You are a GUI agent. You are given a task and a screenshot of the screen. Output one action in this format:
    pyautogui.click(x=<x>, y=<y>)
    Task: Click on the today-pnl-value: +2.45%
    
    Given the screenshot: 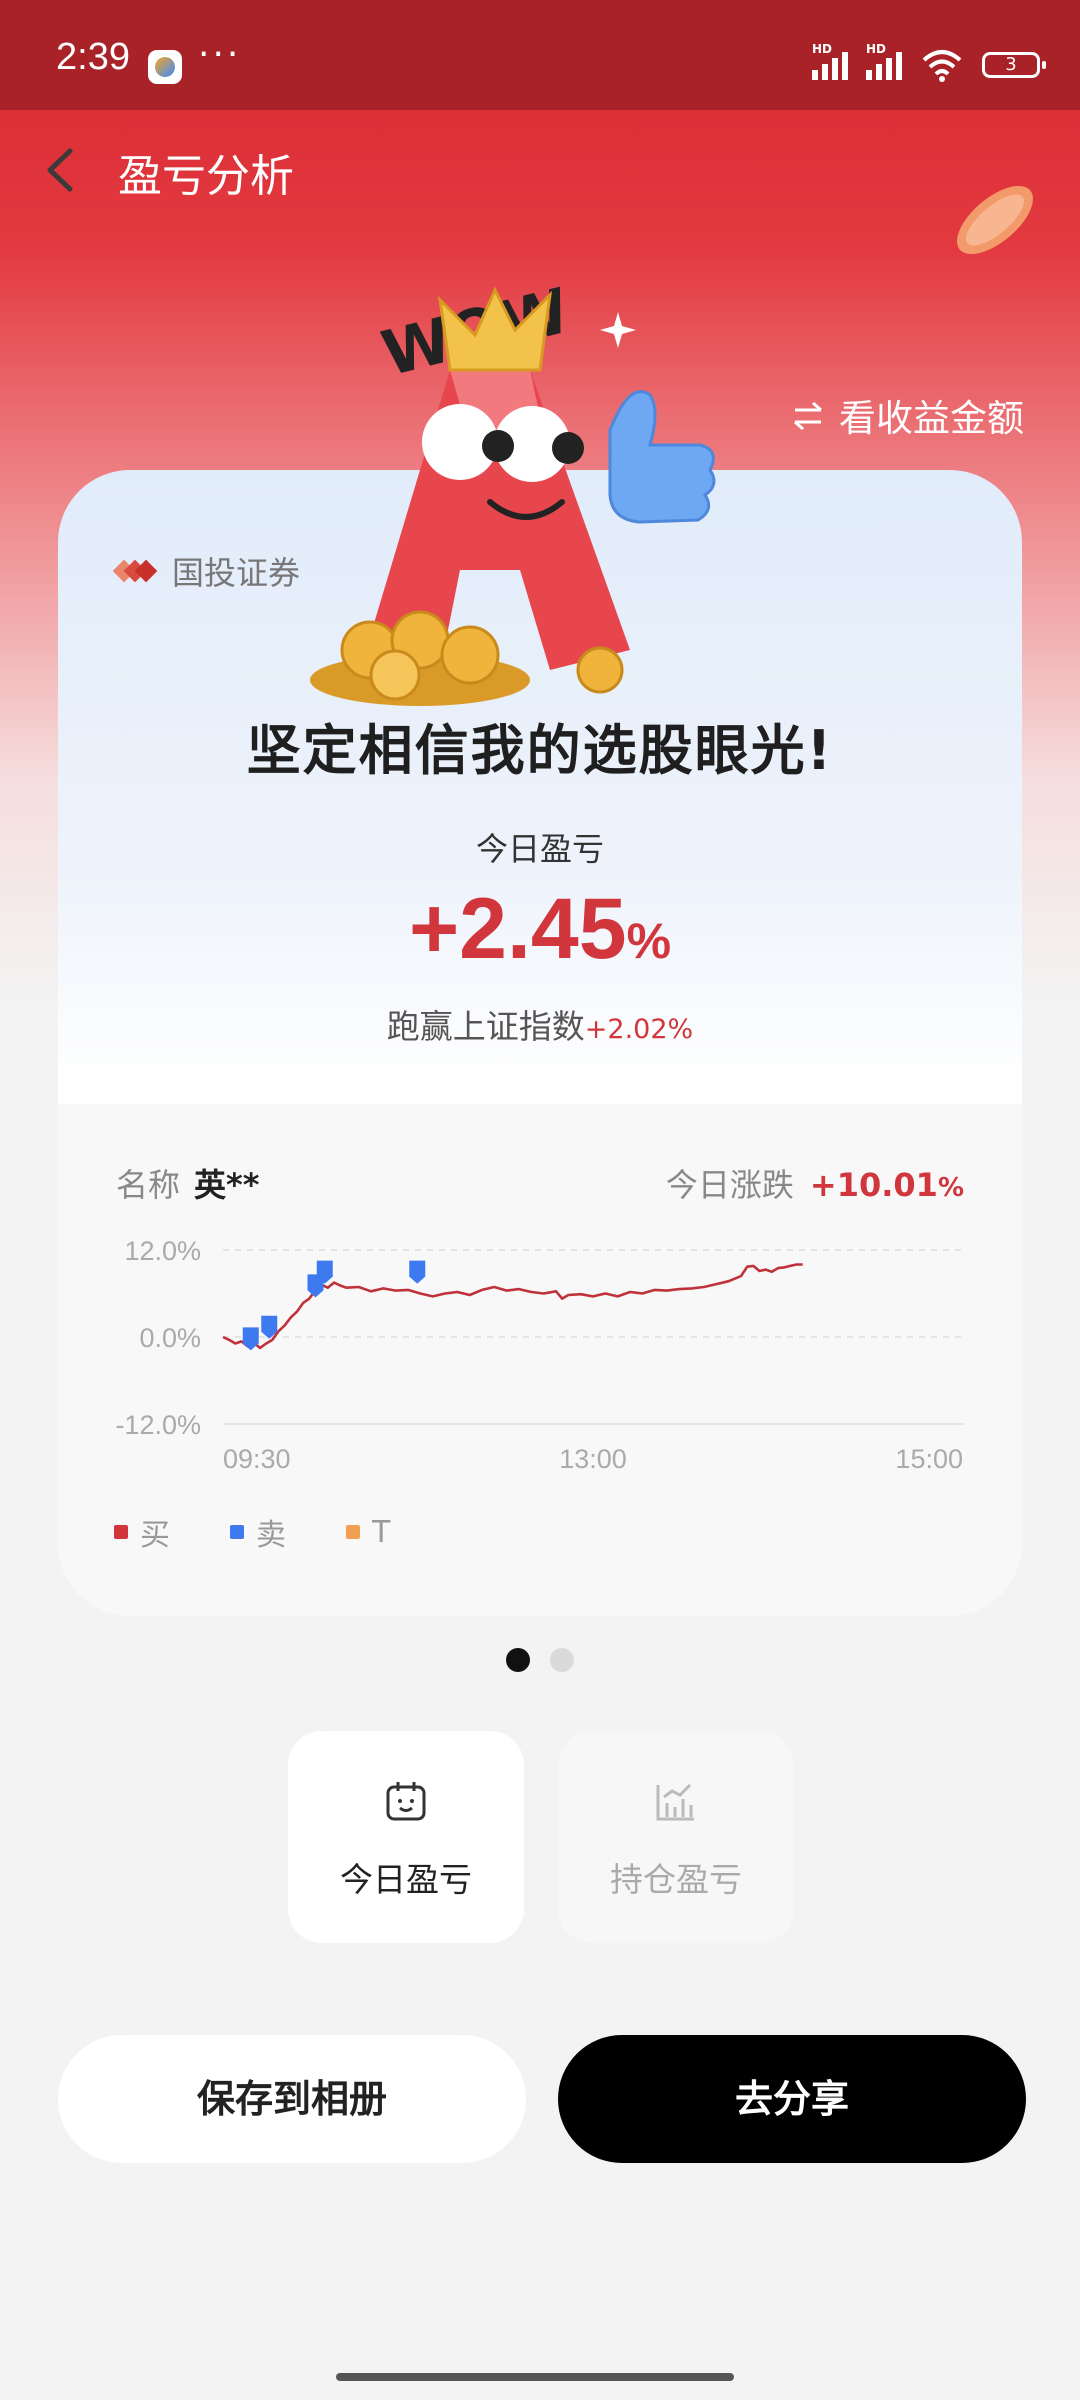 What is the action you would take?
    pyautogui.click(x=540, y=929)
    